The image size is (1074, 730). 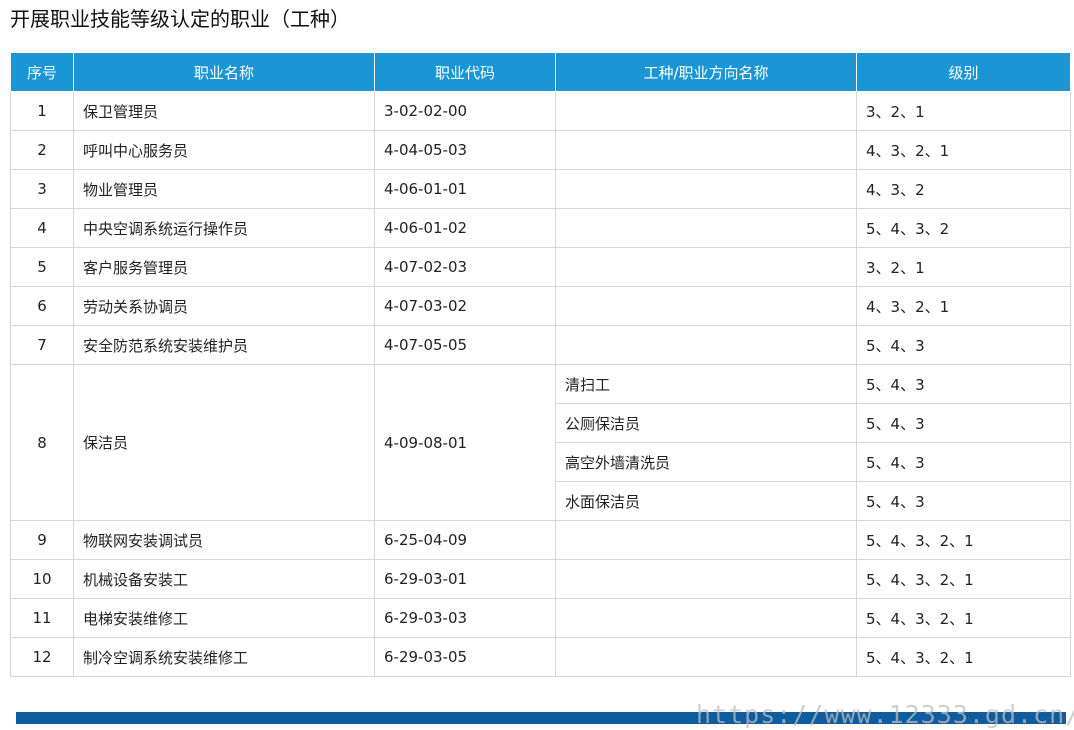 I want to click on serial-number-cell: 8, so click(x=42, y=442).